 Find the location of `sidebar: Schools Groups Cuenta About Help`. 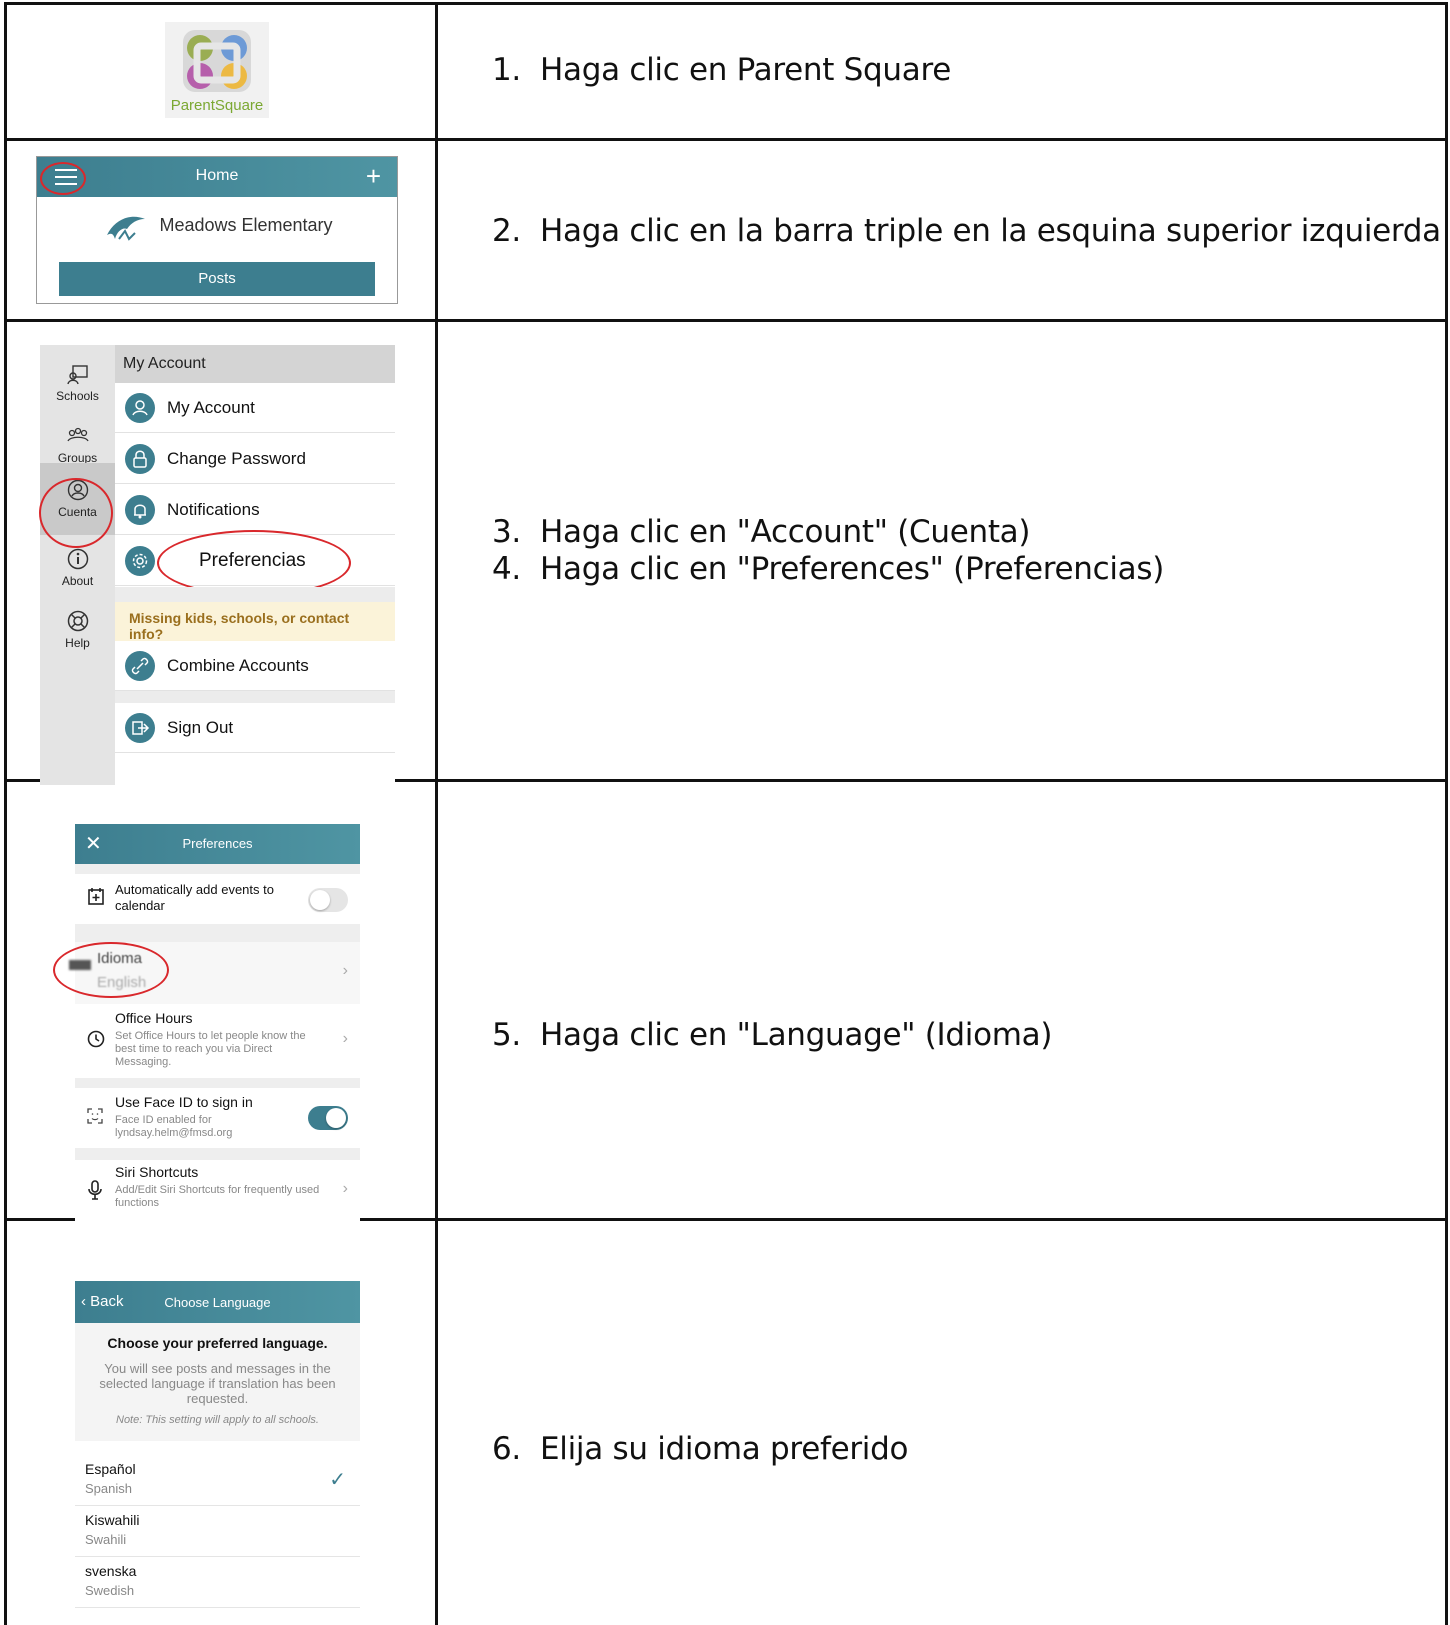

sidebar: Schools Groups Cuenta About Help is located at coordinates (77, 565).